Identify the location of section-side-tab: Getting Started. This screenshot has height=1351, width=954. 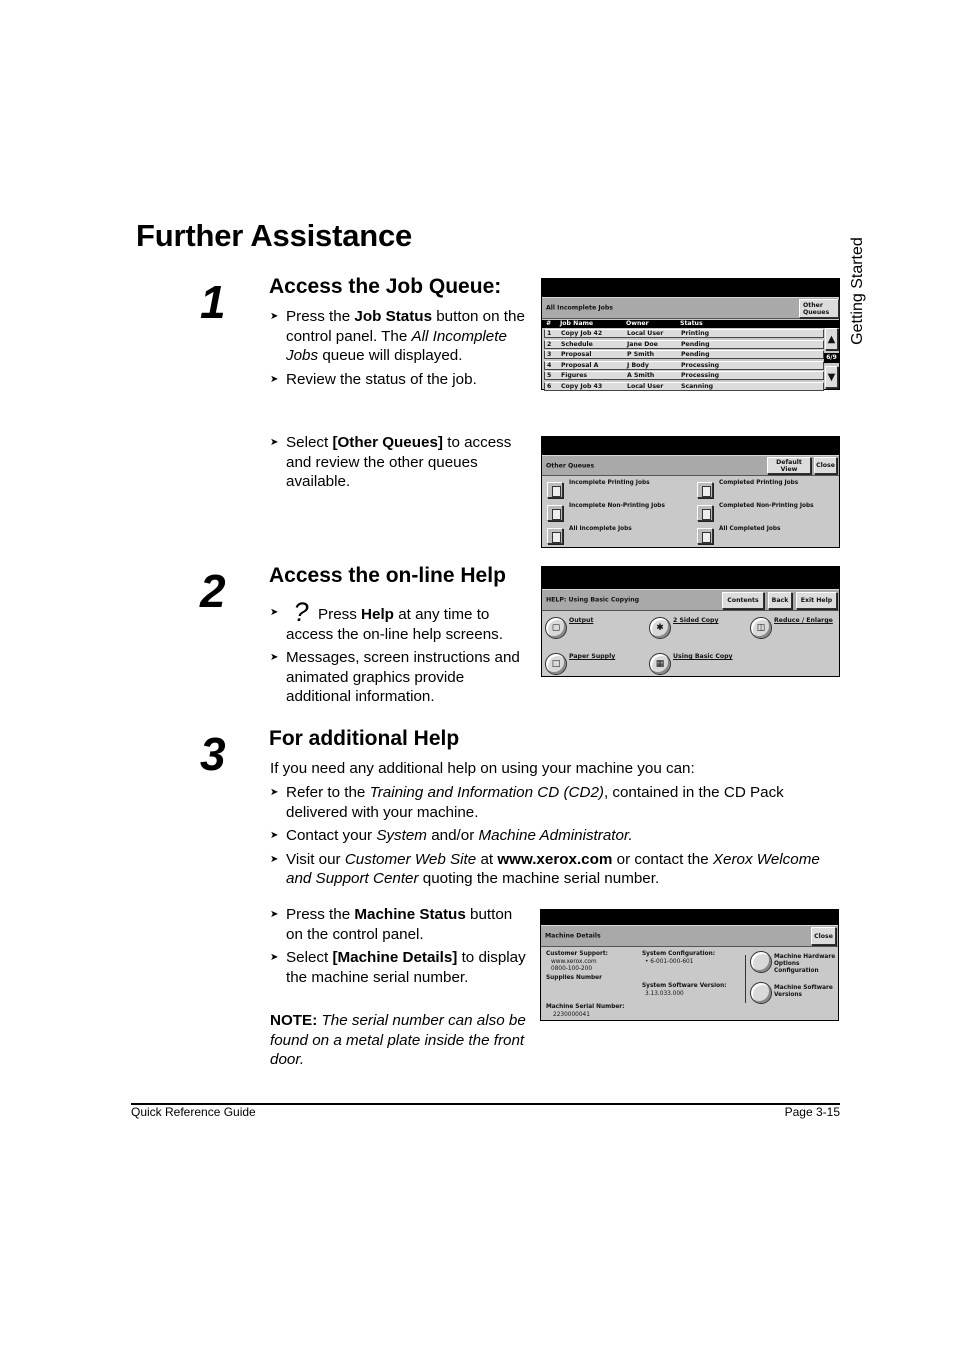
(857, 291).